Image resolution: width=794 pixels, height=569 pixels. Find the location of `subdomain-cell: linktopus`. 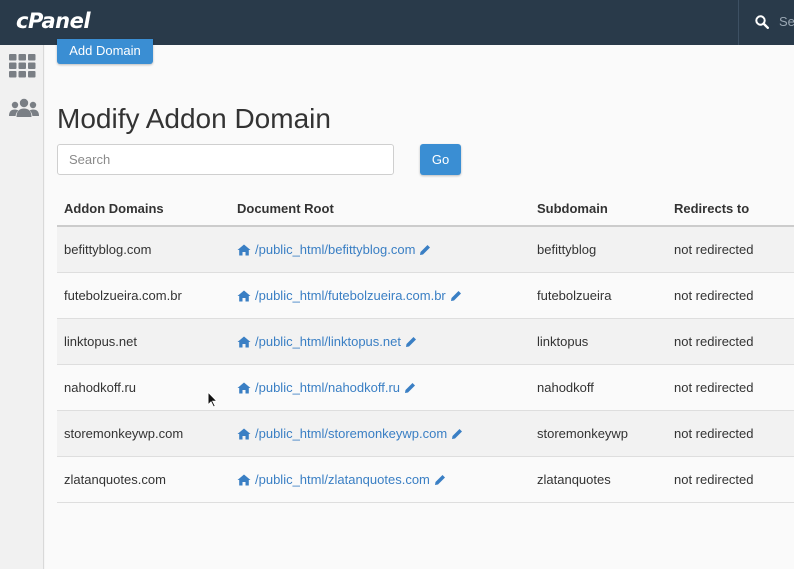

subdomain-cell: linktopus is located at coordinates (563, 341).